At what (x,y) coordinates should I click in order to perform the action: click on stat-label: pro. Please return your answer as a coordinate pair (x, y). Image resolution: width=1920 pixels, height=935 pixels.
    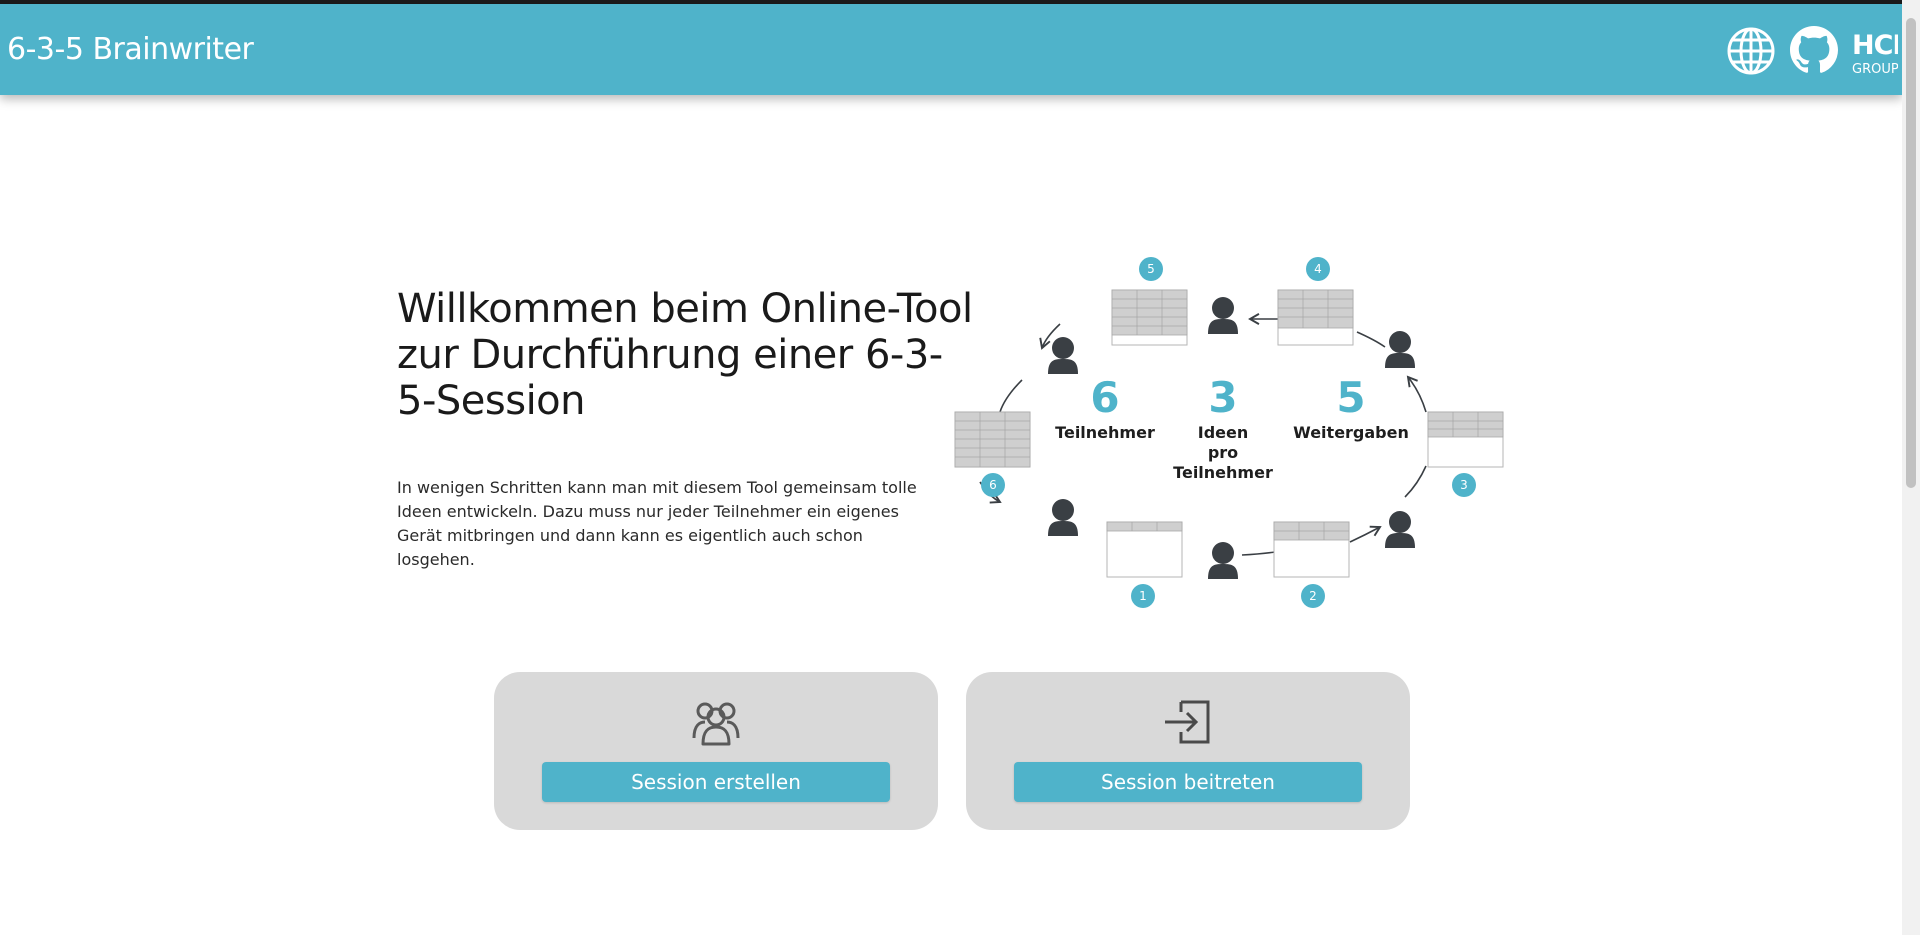
    Looking at the image, I should click on (1223, 452).